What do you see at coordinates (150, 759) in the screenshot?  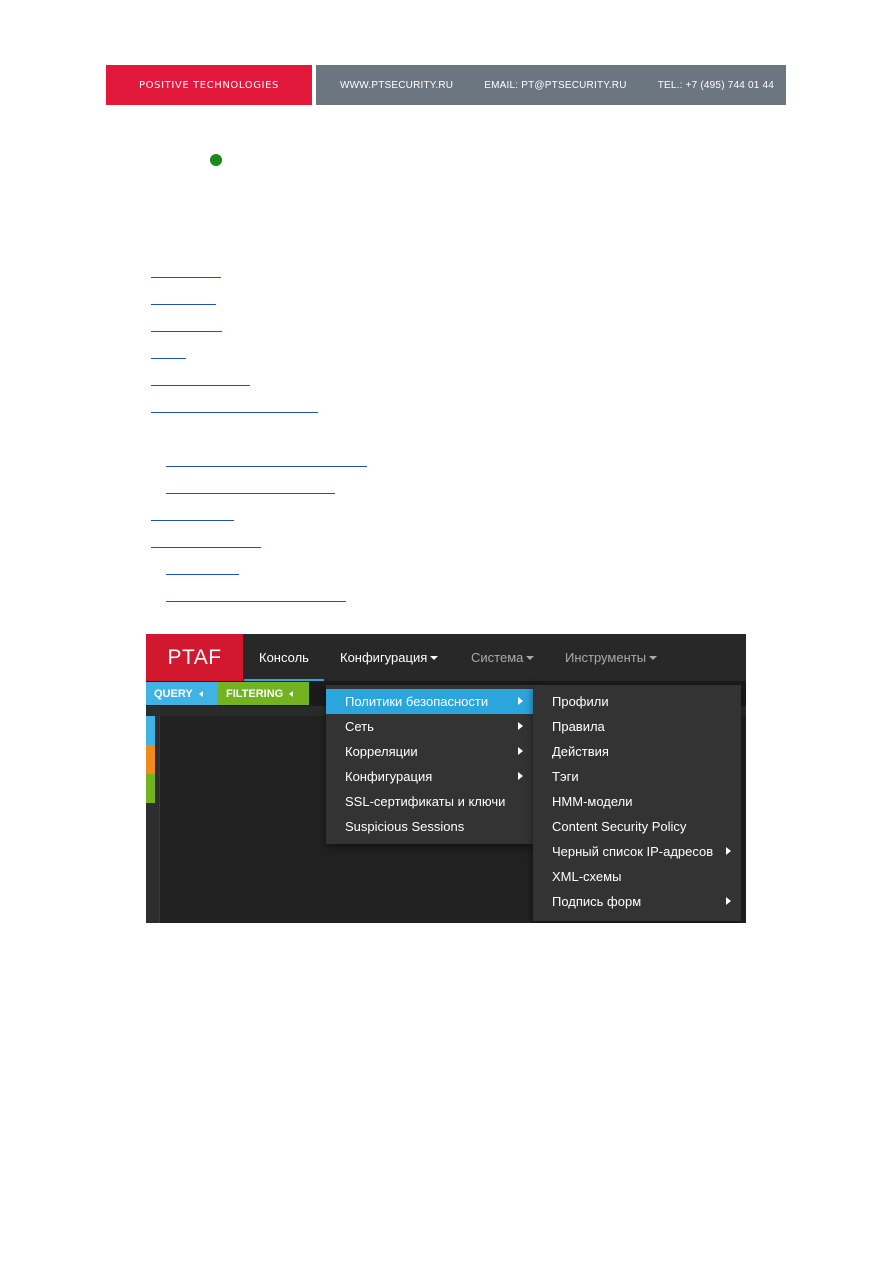 I see `strip-orange` at bounding box center [150, 759].